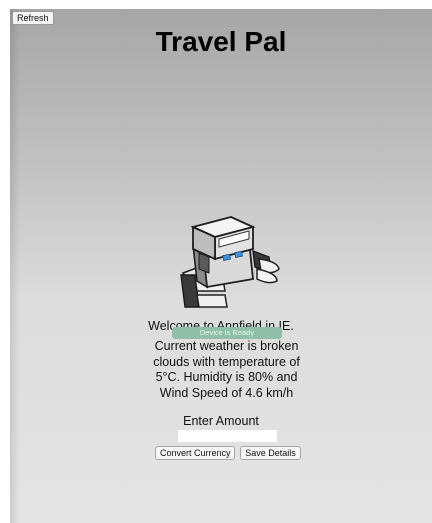 The height and width of the screenshot is (523, 432). What do you see at coordinates (221, 421) in the screenshot?
I see `amount-label: Enter Amount` at bounding box center [221, 421].